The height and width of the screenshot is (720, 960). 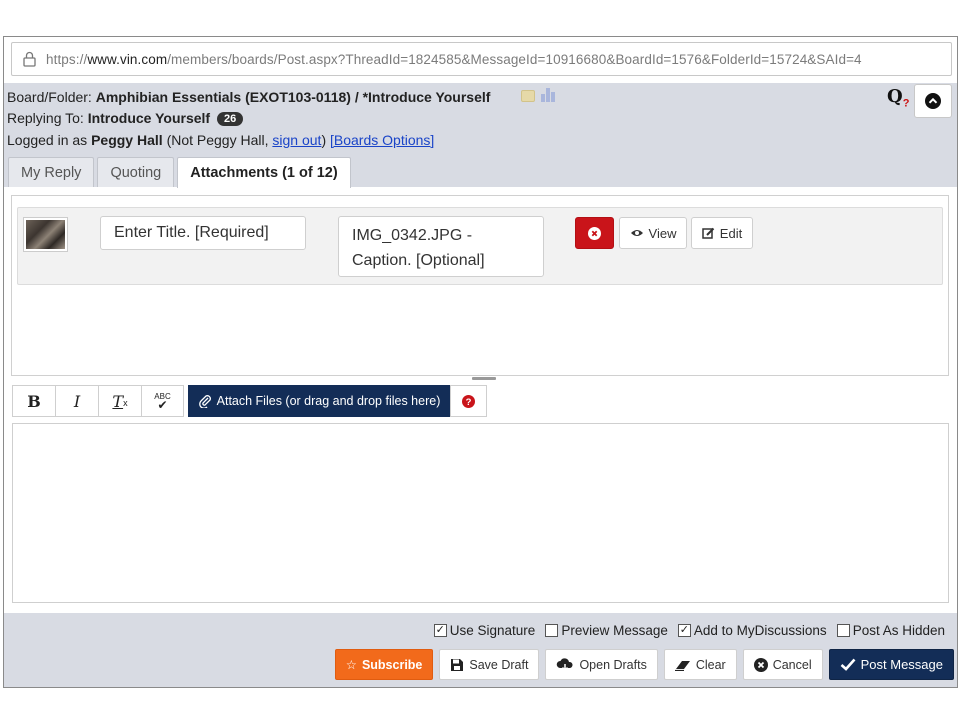 I want to click on preview-message-checkbox, so click(x=552, y=630).